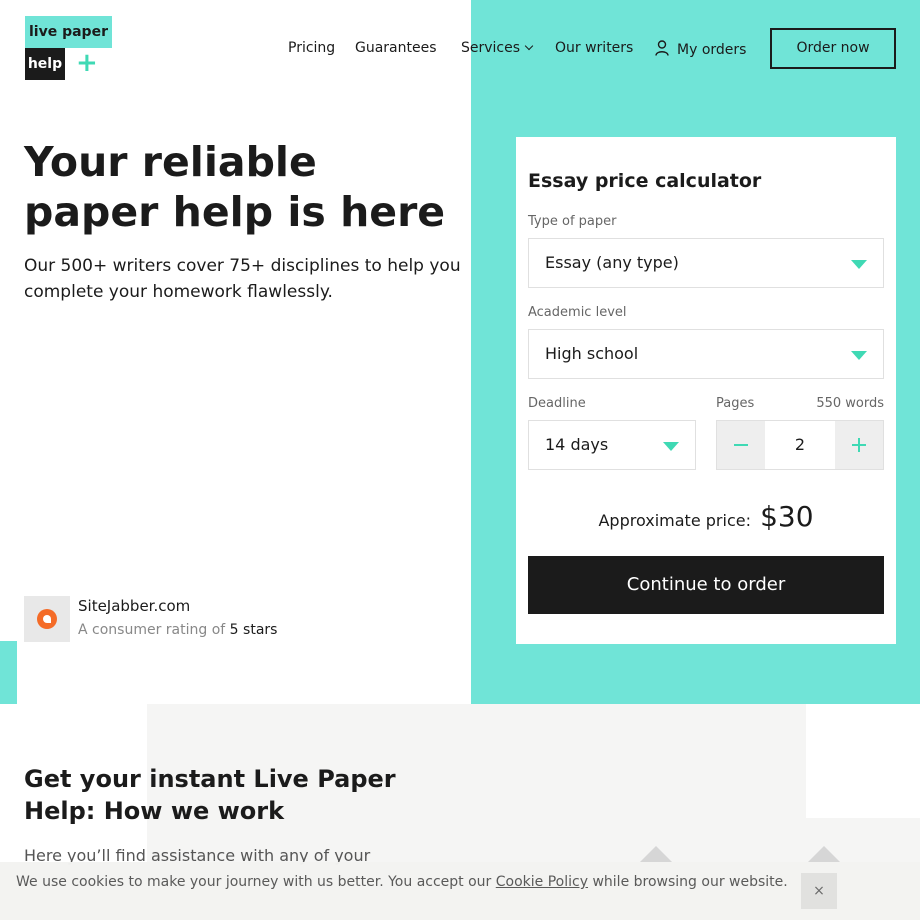 The width and height of the screenshot is (920, 920). Describe the element at coordinates (735, 403) in the screenshot. I see `pages-label: Pages` at that location.